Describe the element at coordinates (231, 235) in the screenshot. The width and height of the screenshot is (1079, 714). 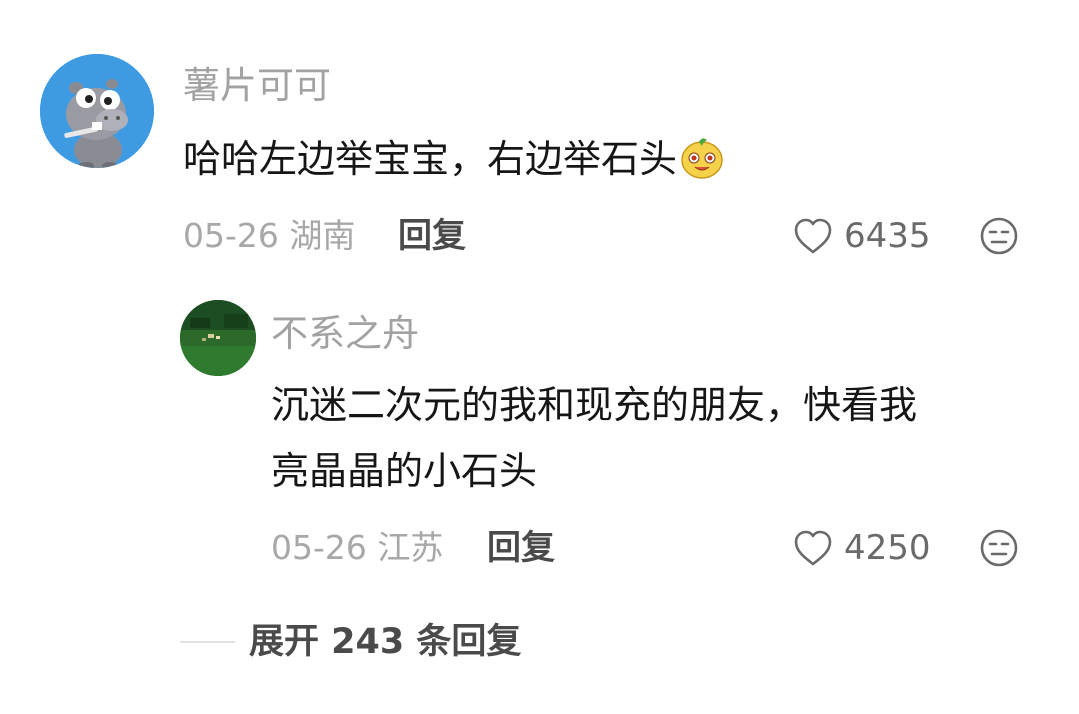
I see `comment-date: 05-26` at that location.